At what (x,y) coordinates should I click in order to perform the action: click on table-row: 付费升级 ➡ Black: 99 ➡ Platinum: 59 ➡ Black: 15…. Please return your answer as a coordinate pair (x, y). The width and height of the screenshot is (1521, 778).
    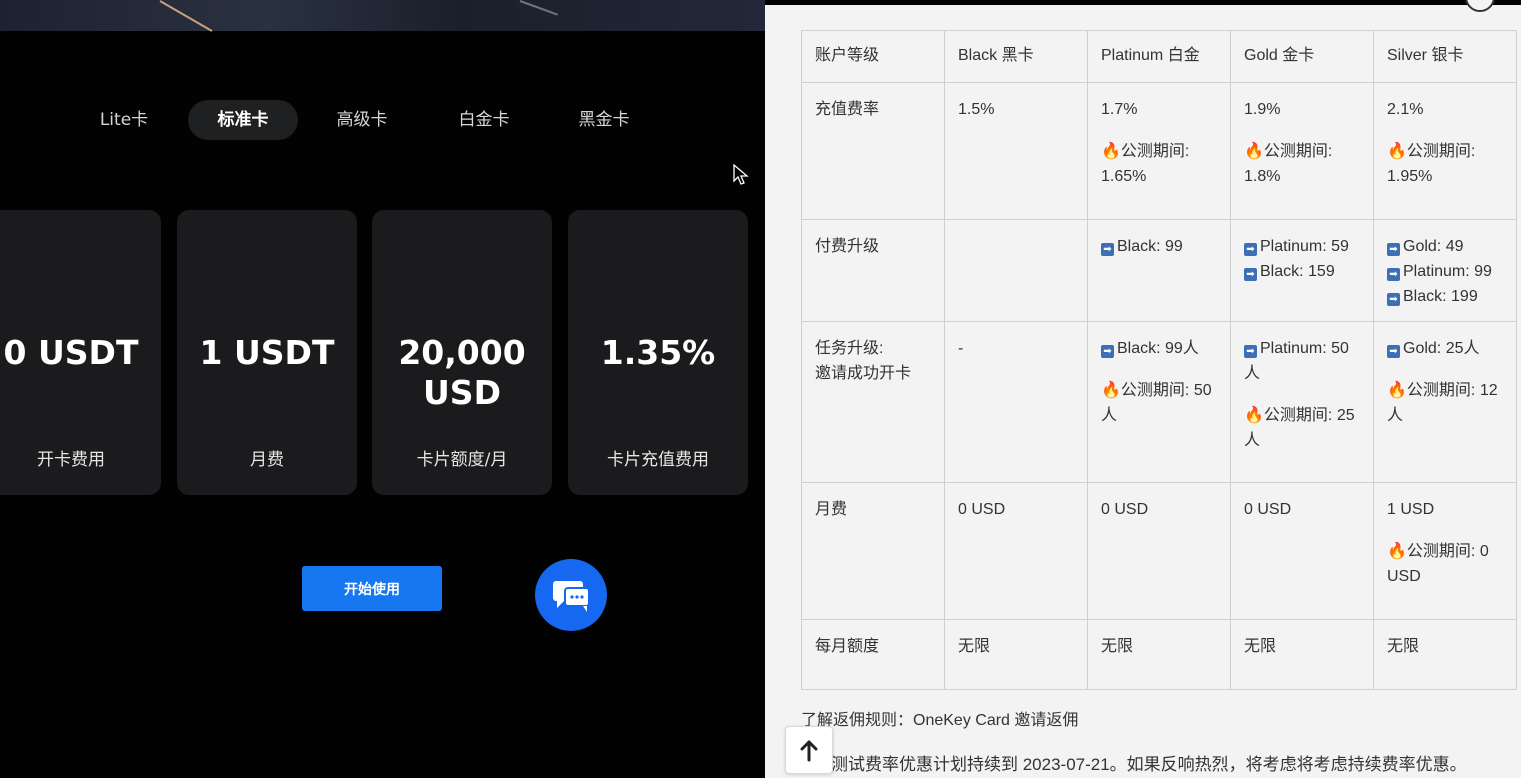
    Looking at the image, I should click on (1159, 270).